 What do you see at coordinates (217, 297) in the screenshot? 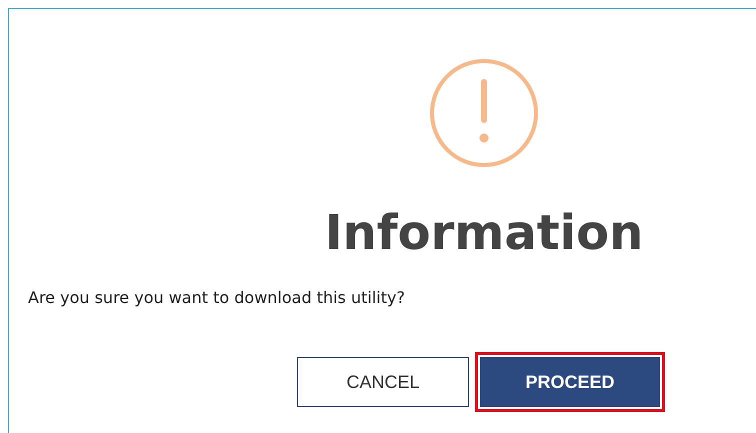
I see `dialog-message: Are you sure you want to download this utility?` at bounding box center [217, 297].